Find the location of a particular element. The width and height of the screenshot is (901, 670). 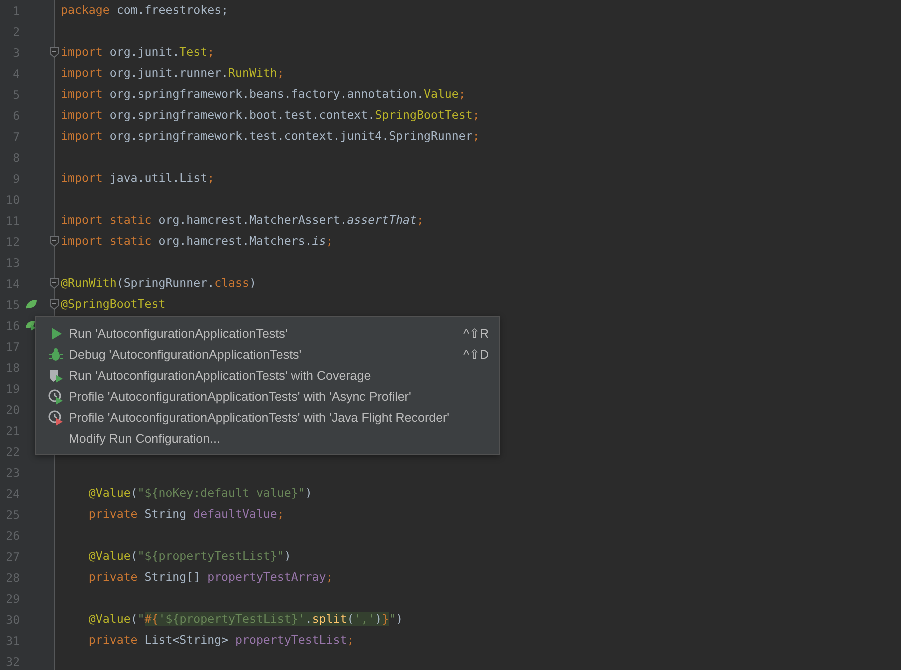

leaf-run-icon is located at coordinates (31, 326).